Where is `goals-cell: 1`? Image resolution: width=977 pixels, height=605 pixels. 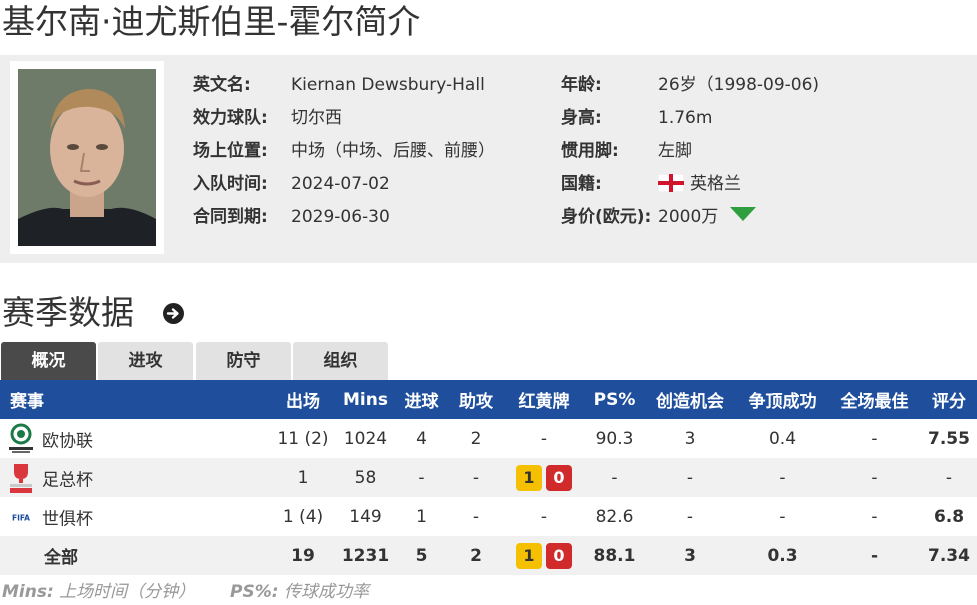 goals-cell: 1 is located at coordinates (421, 516).